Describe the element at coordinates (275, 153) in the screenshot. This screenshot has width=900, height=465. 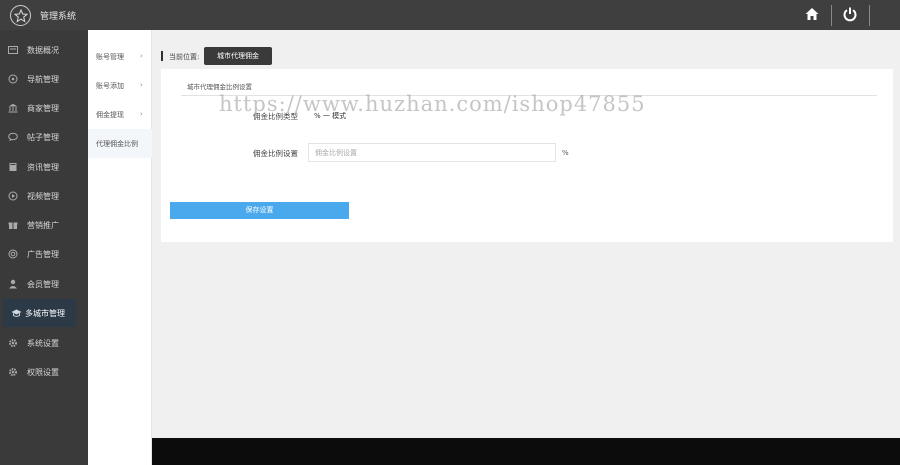
I see `ratio-setting-label: 佣金比例设置` at that location.